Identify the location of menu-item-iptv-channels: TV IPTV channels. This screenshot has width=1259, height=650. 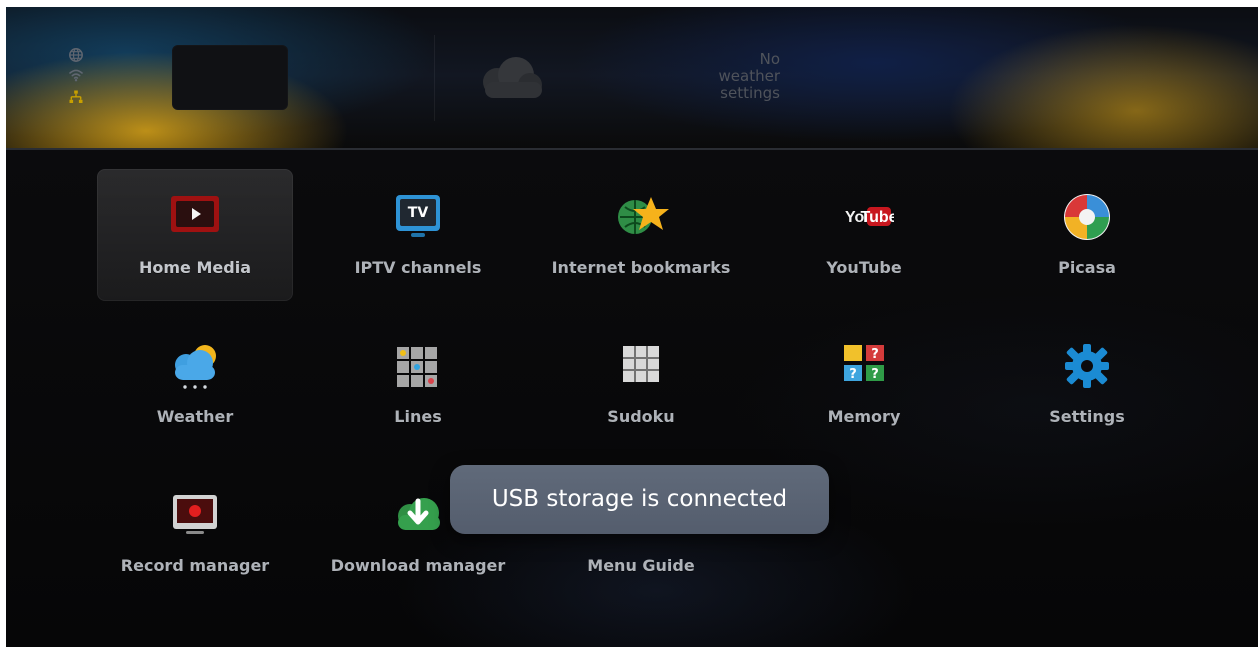
(418, 235).